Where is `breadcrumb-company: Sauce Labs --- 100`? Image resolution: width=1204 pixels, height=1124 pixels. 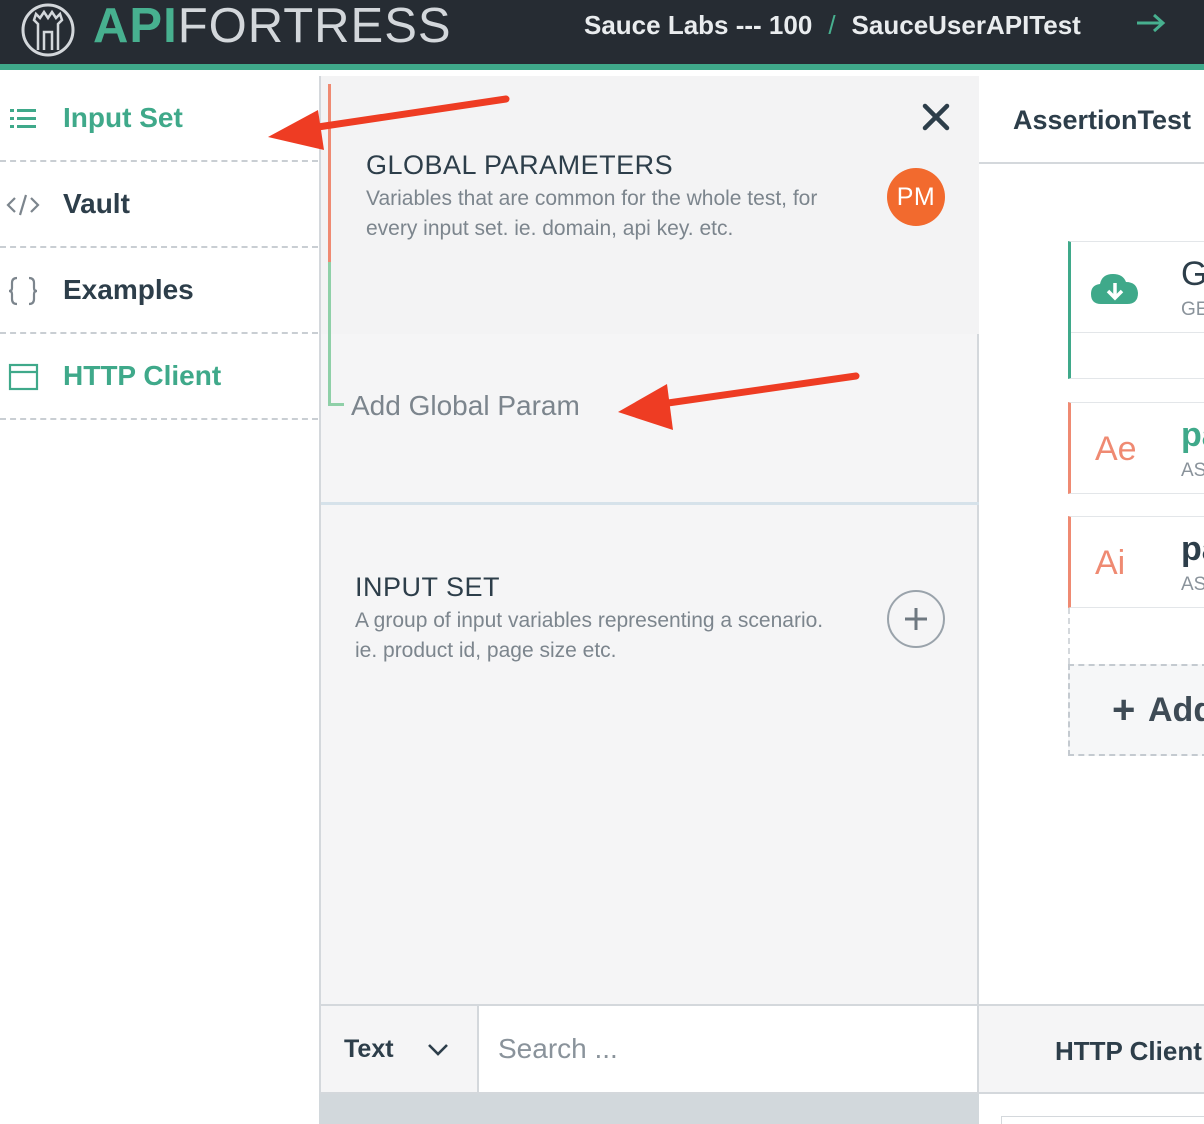 breadcrumb-company: Sauce Labs --- 100 is located at coordinates (698, 25).